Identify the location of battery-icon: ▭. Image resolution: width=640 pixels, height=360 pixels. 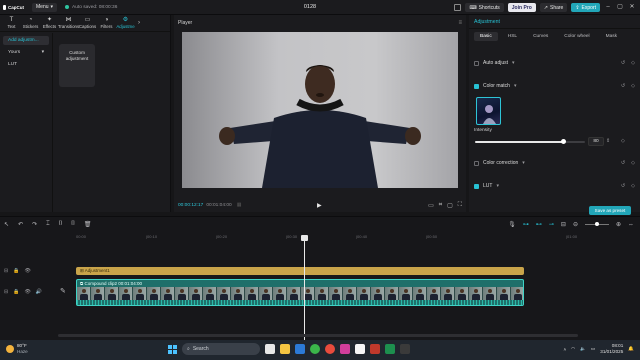
(593, 349).